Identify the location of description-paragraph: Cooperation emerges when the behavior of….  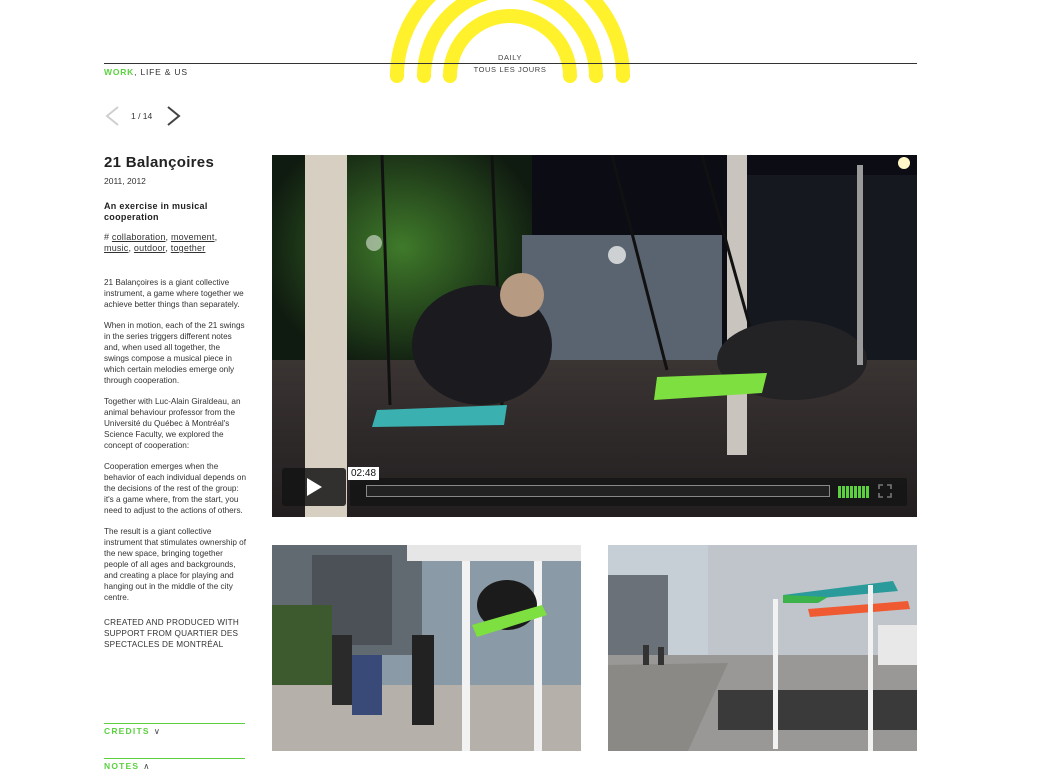
(175, 488).